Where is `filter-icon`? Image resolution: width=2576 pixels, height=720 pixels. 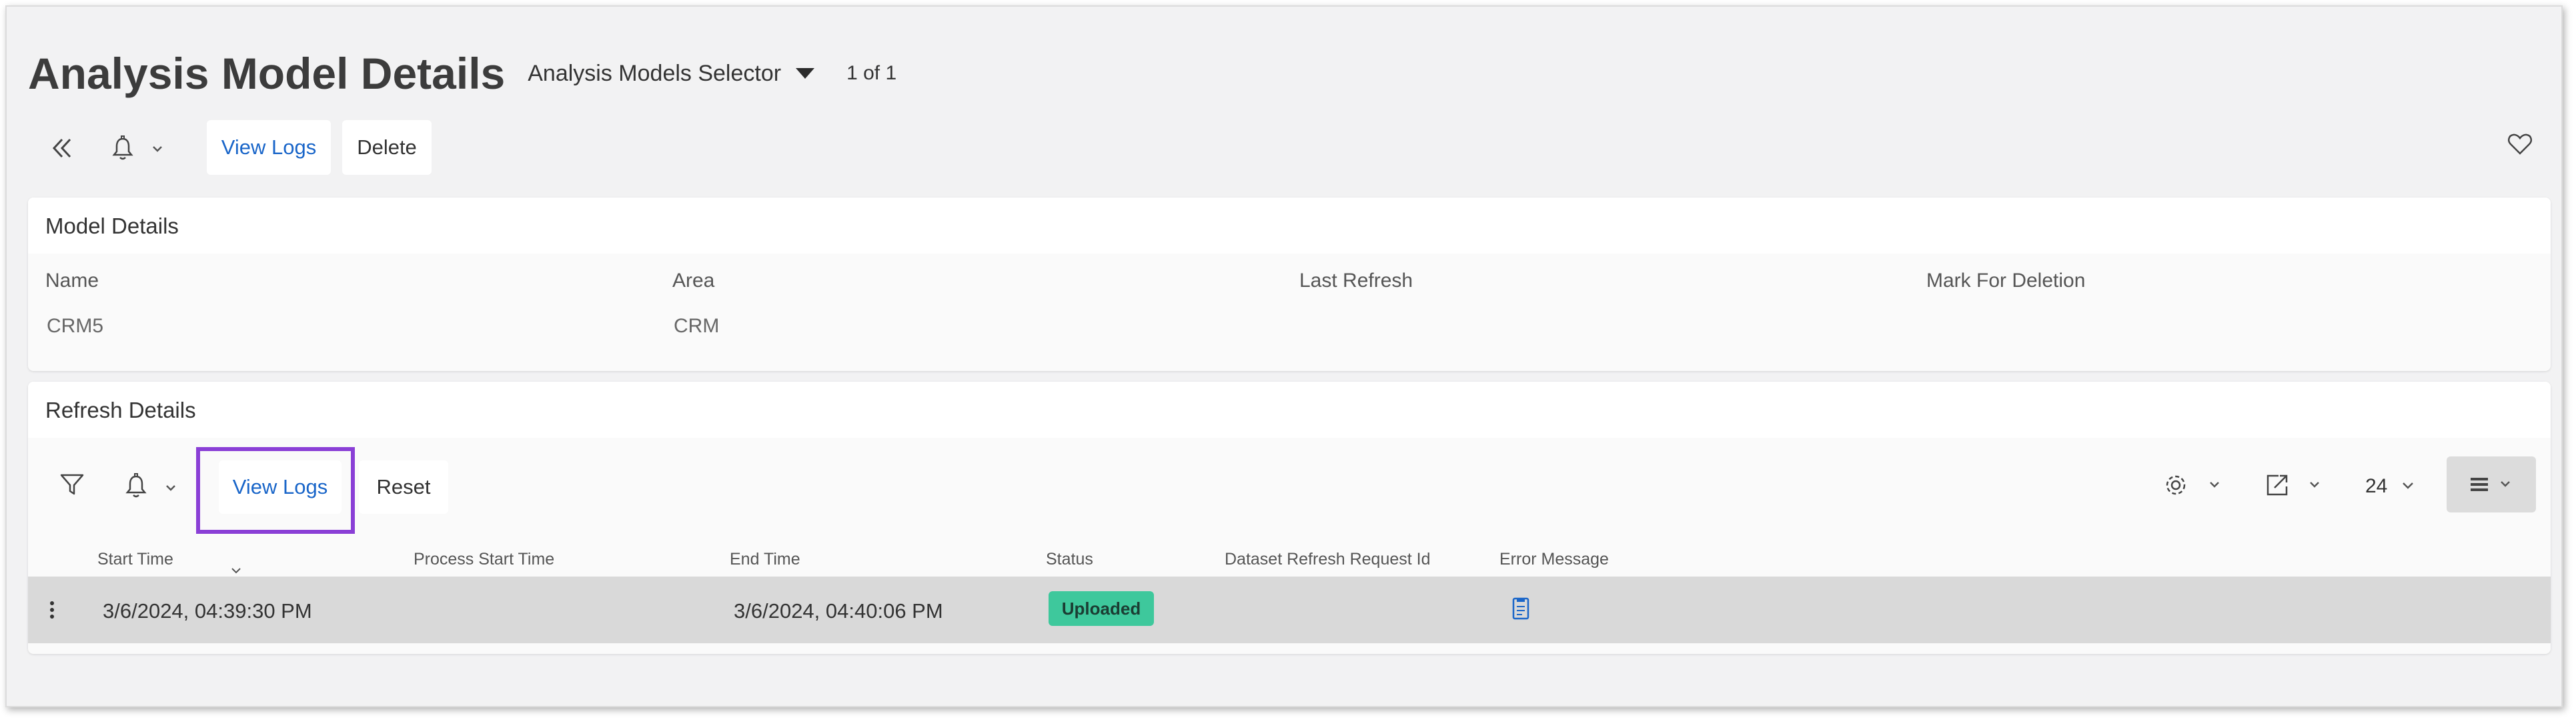
filter-icon is located at coordinates (72, 484).